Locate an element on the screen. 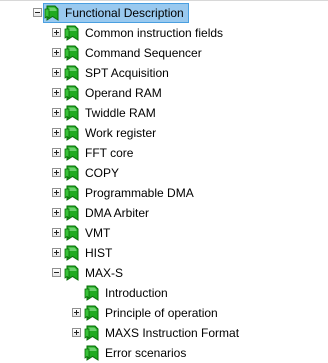  tree-node-functional-description: Functional Description is located at coordinates (116, 13).